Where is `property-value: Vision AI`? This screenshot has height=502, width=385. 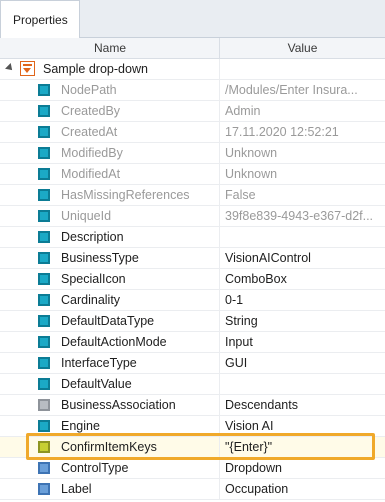
property-value: Vision AI is located at coordinates (304, 426).